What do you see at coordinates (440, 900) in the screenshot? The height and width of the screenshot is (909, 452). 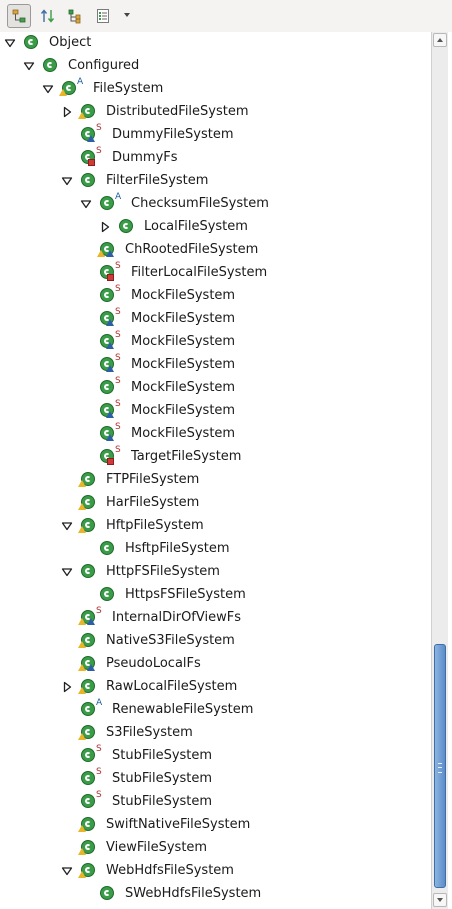 I see `scroll-down-button` at bounding box center [440, 900].